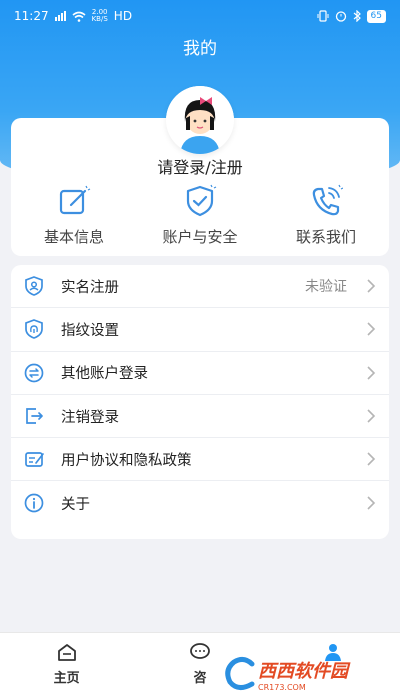 This screenshot has height=700, width=400. Describe the element at coordinates (200, 678) in the screenshot. I see `tab-label: 咨` at that location.